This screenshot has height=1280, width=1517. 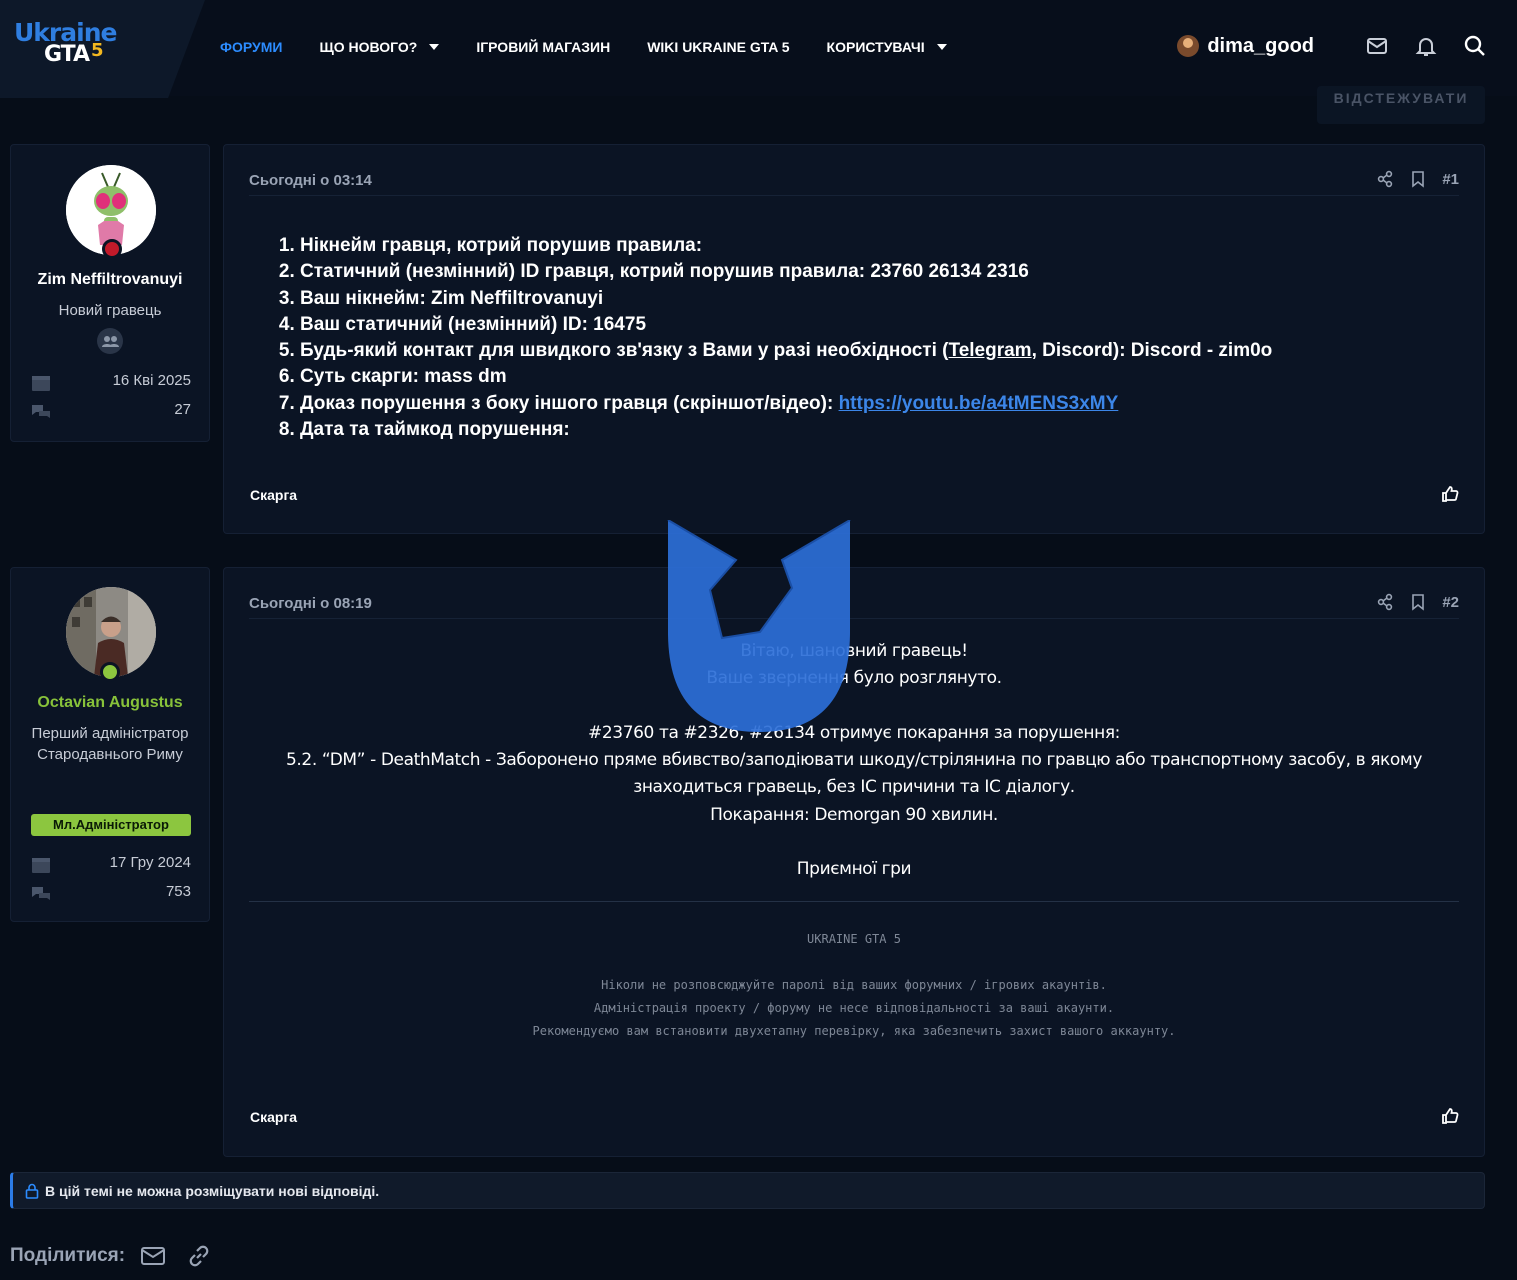 I want to click on signature-divider, so click(x=854, y=901).